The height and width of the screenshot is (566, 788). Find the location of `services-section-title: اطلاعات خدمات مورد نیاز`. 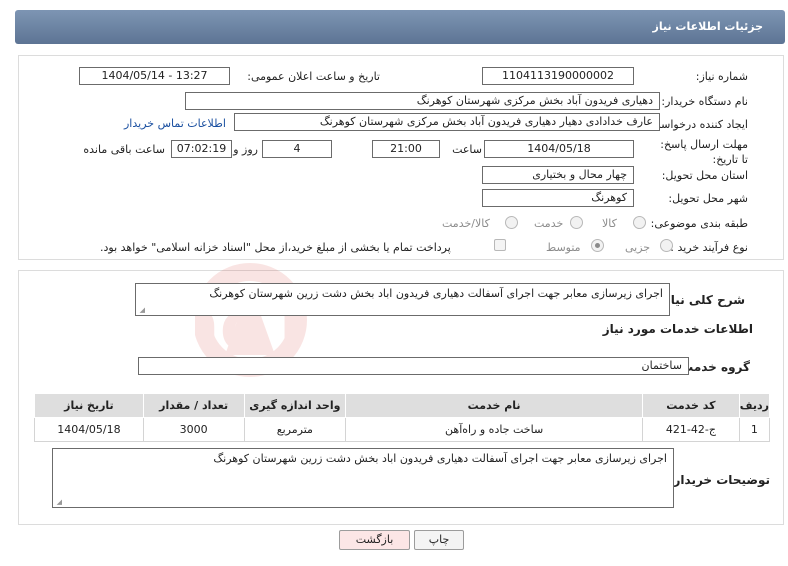

services-section-title: اطلاعات خدمات مورد نیاز is located at coordinates (677, 329).